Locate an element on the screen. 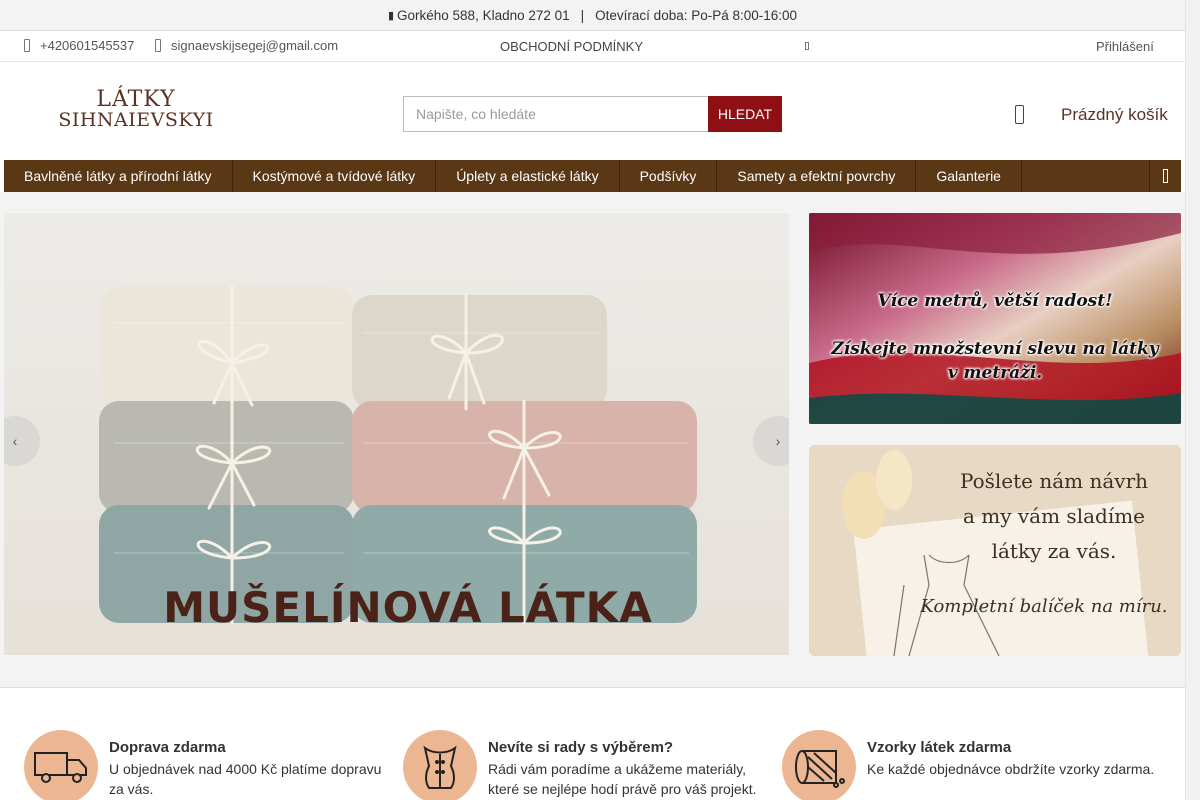 This screenshot has height=800, width=1200. cart-icon is located at coordinates (1019, 114).